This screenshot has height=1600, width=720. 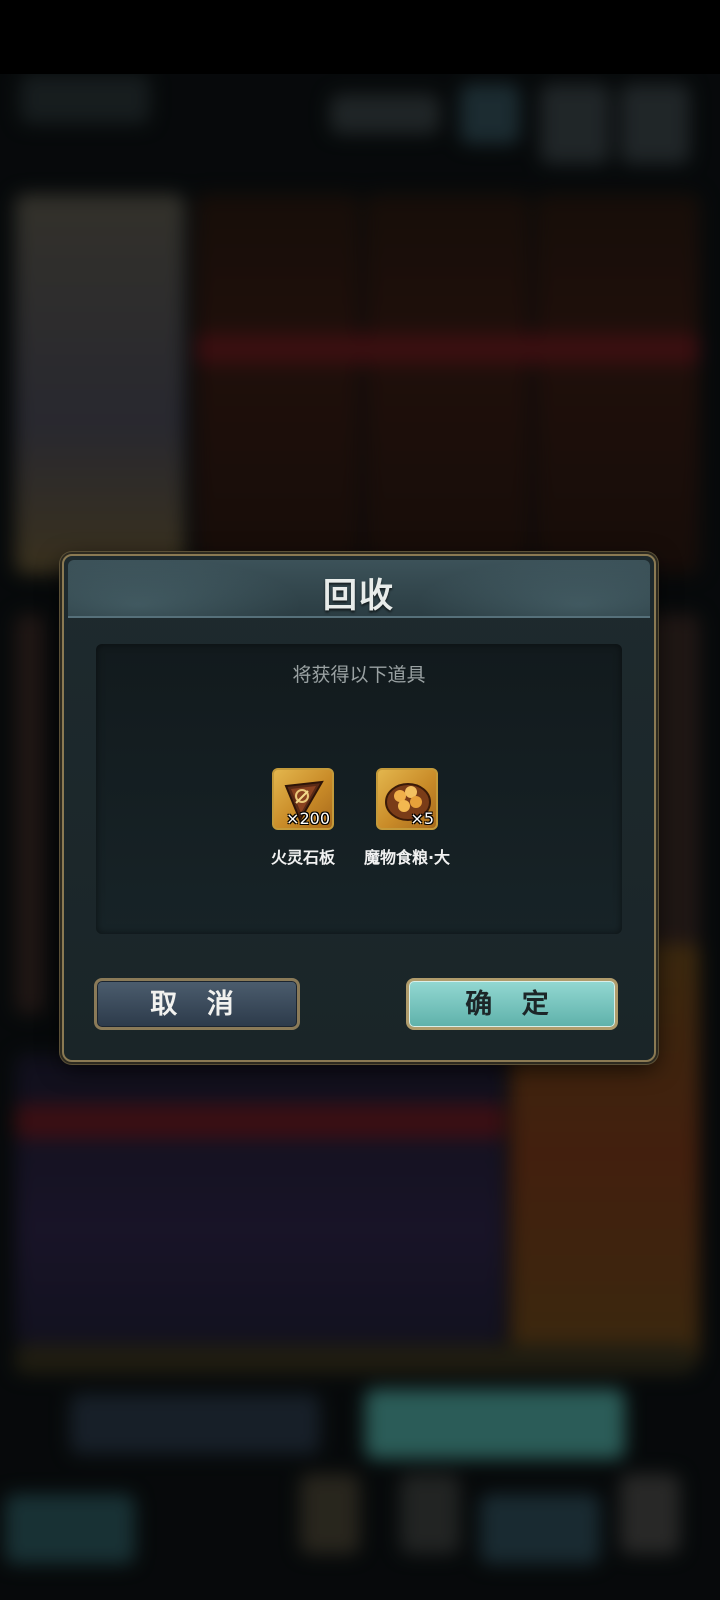 What do you see at coordinates (512, 1004) in the screenshot?
I see `confirm-button: 确 定` at bounding box center [512, 1004].